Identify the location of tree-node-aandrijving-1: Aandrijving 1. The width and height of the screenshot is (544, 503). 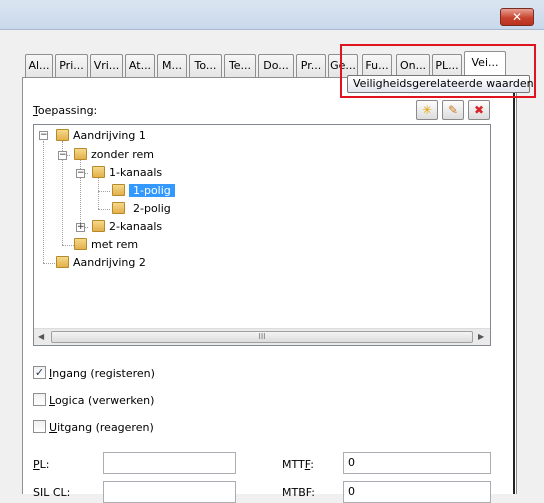
(101, 136).